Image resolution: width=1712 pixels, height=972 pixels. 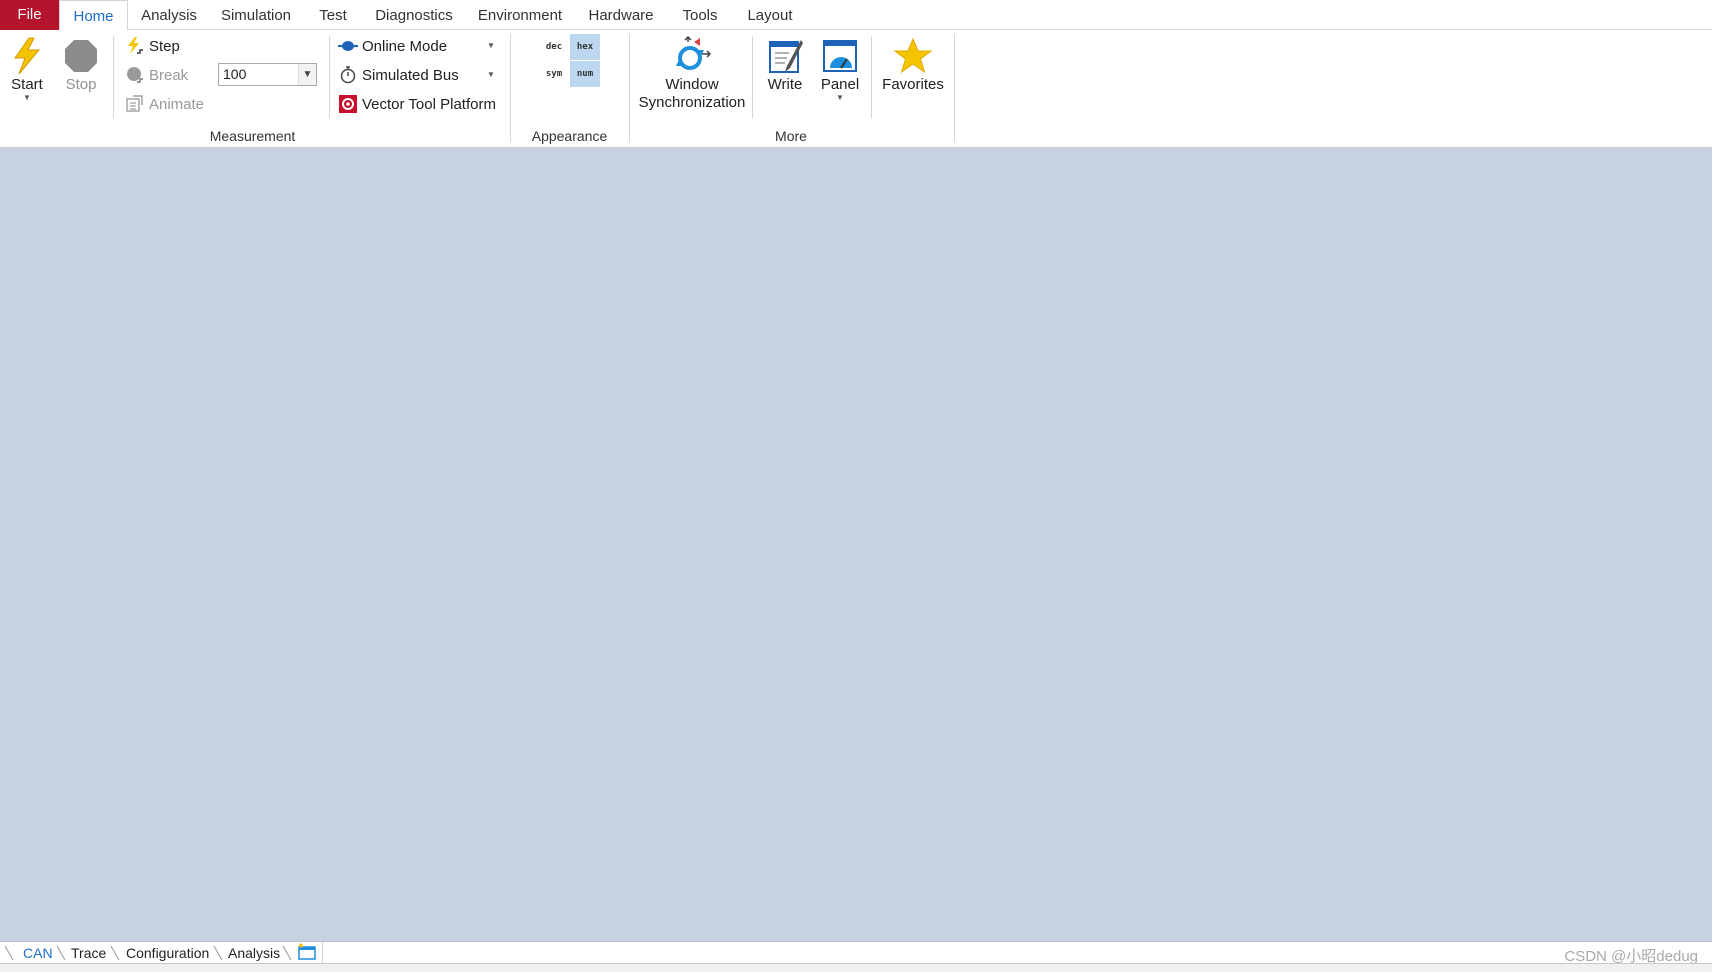 What do you see at coordinates (164, 46) in the screenshot?
I see `step-label: Step` at bounding box center [164, 46].